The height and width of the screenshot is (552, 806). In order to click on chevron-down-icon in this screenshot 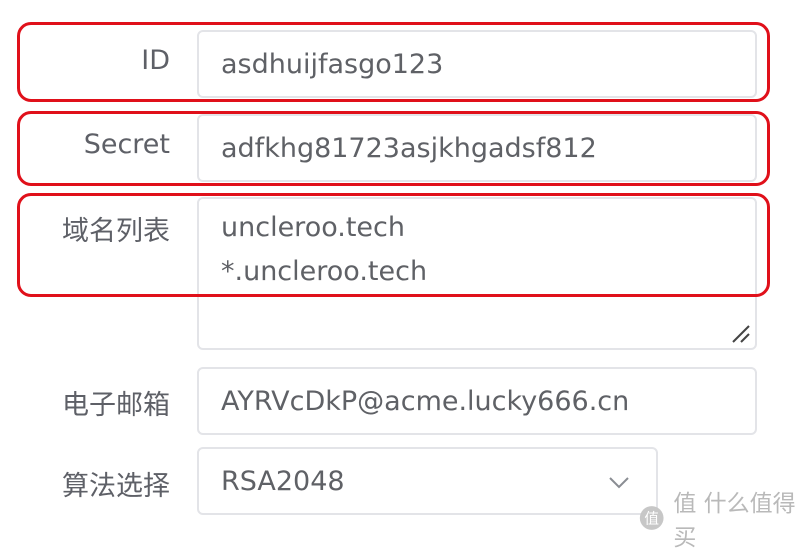, I will do `click(619, 483)`.